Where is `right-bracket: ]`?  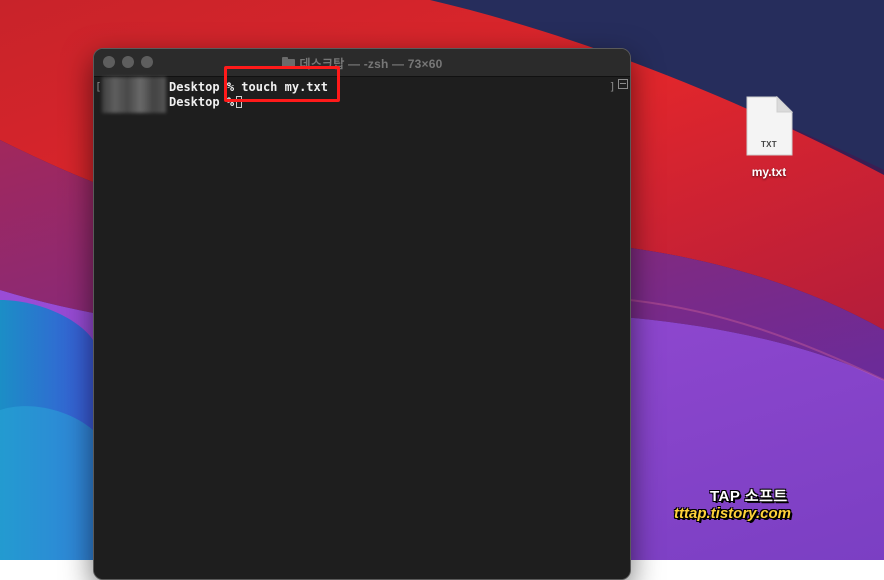 right-bracket: ] is located at coordinates (612, 86).